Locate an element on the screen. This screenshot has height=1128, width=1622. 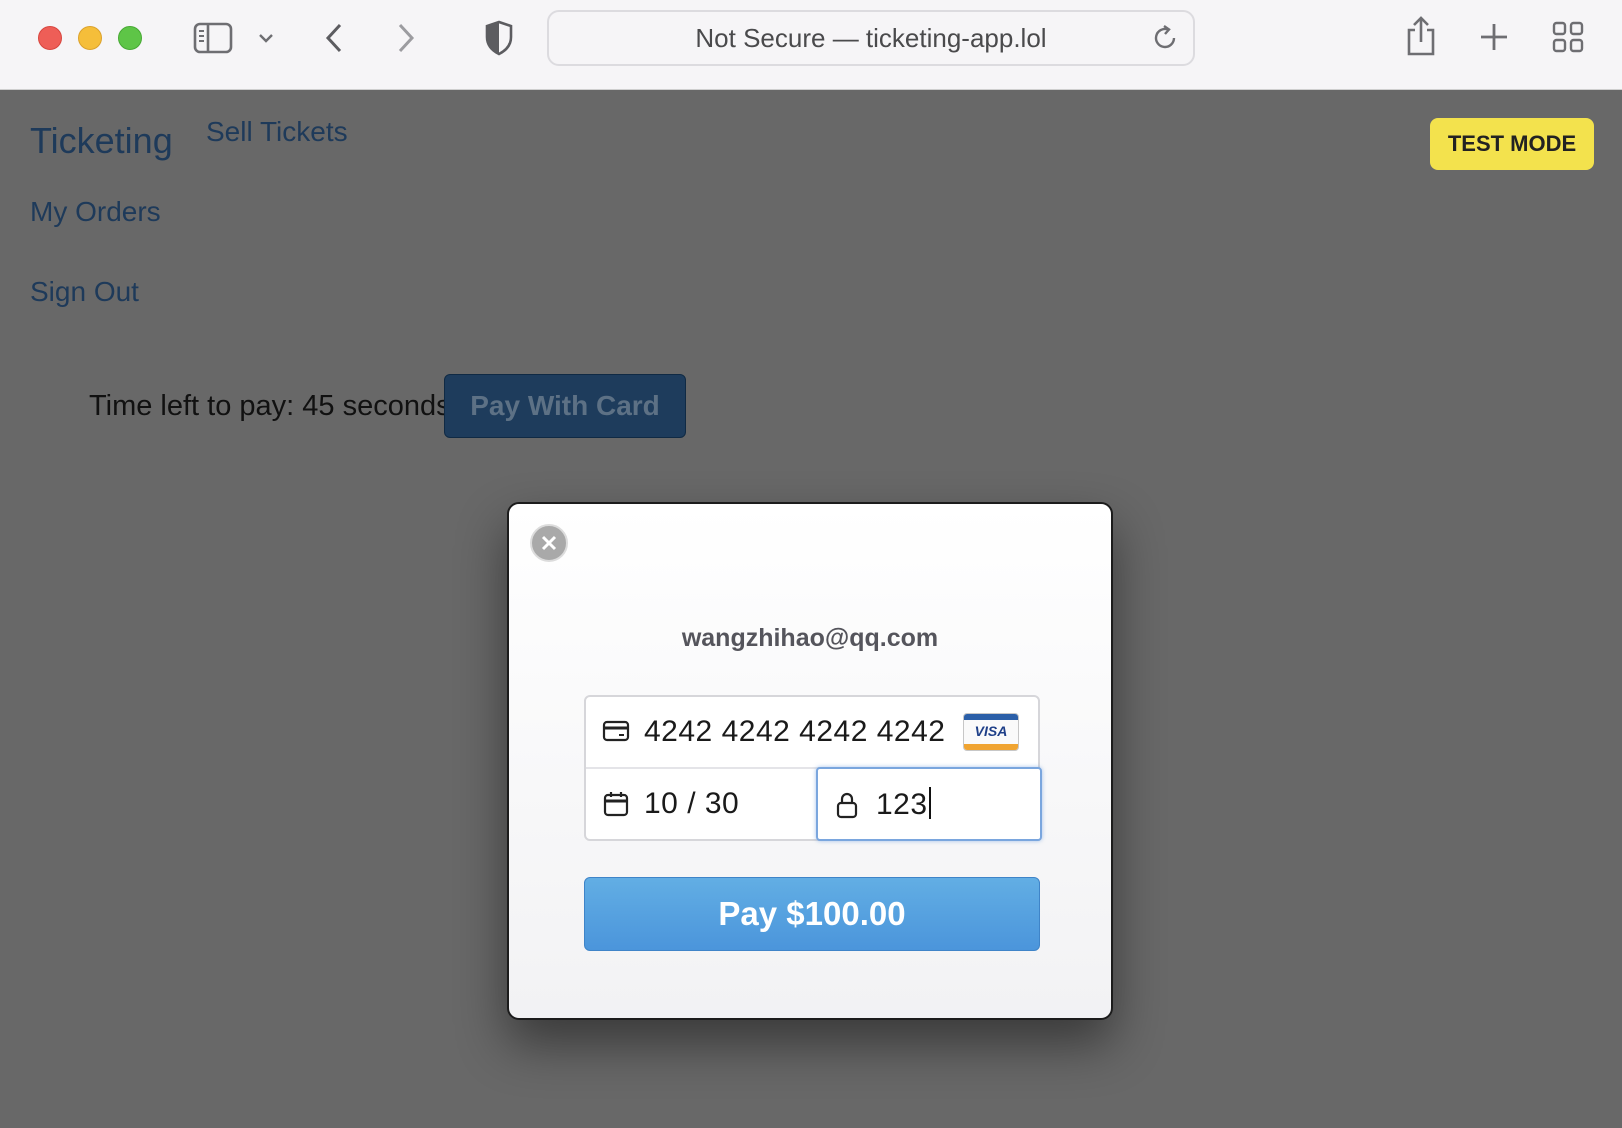
lock-icon is located at coordinates (847, 807).